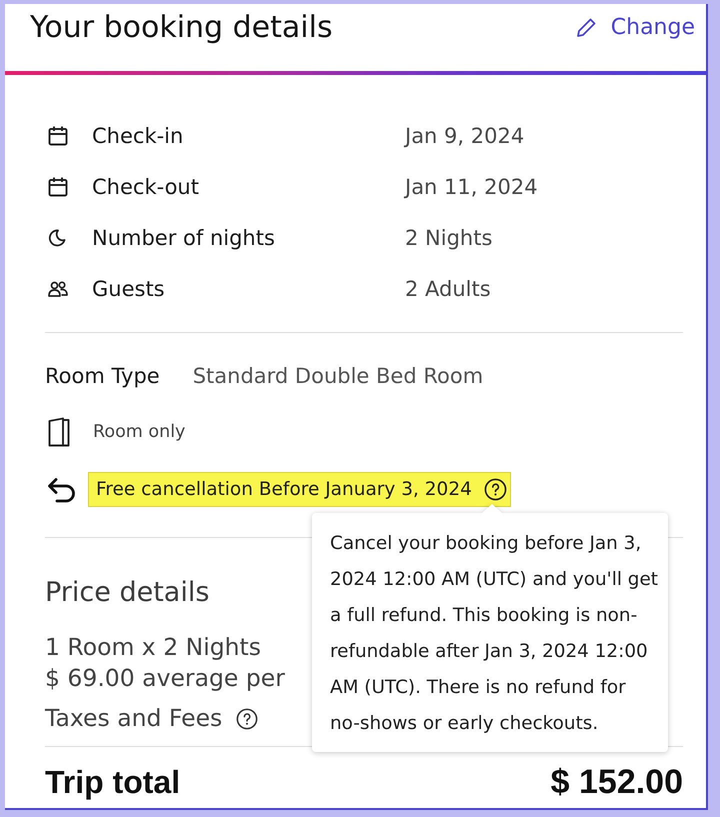 This screenshot has width=720, height=817. I want to click on board-text: Room only, so click(139, 432).